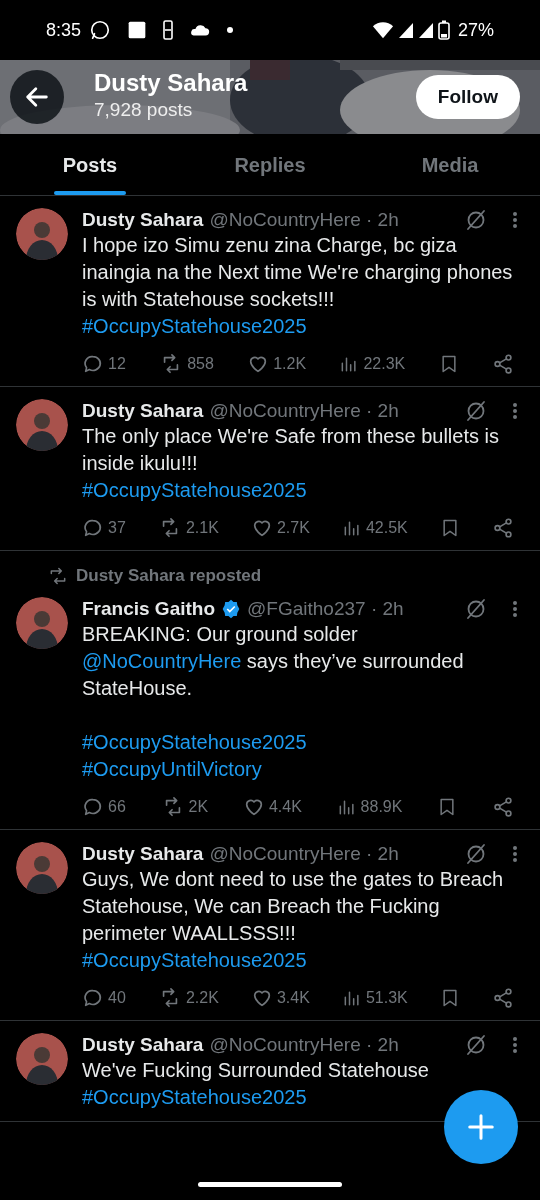 The width and height of the screenshot is (540, 1200). I want to click on reply-button: 40, so click(104, 997).